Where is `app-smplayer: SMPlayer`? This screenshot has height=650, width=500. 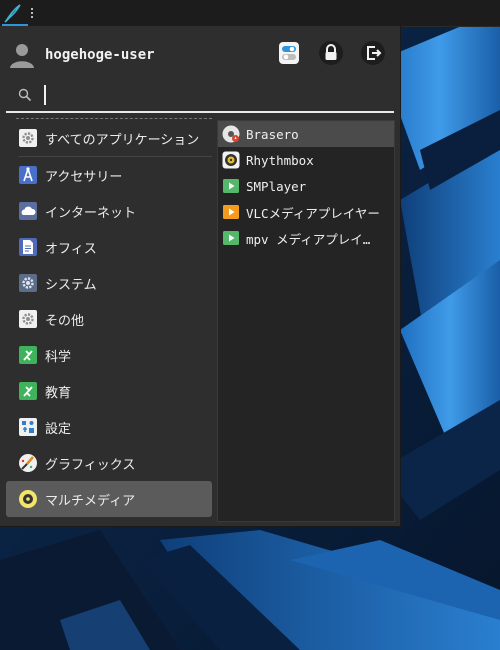 app-smplayer: SMPlayer is located at coordinates (306, 186).